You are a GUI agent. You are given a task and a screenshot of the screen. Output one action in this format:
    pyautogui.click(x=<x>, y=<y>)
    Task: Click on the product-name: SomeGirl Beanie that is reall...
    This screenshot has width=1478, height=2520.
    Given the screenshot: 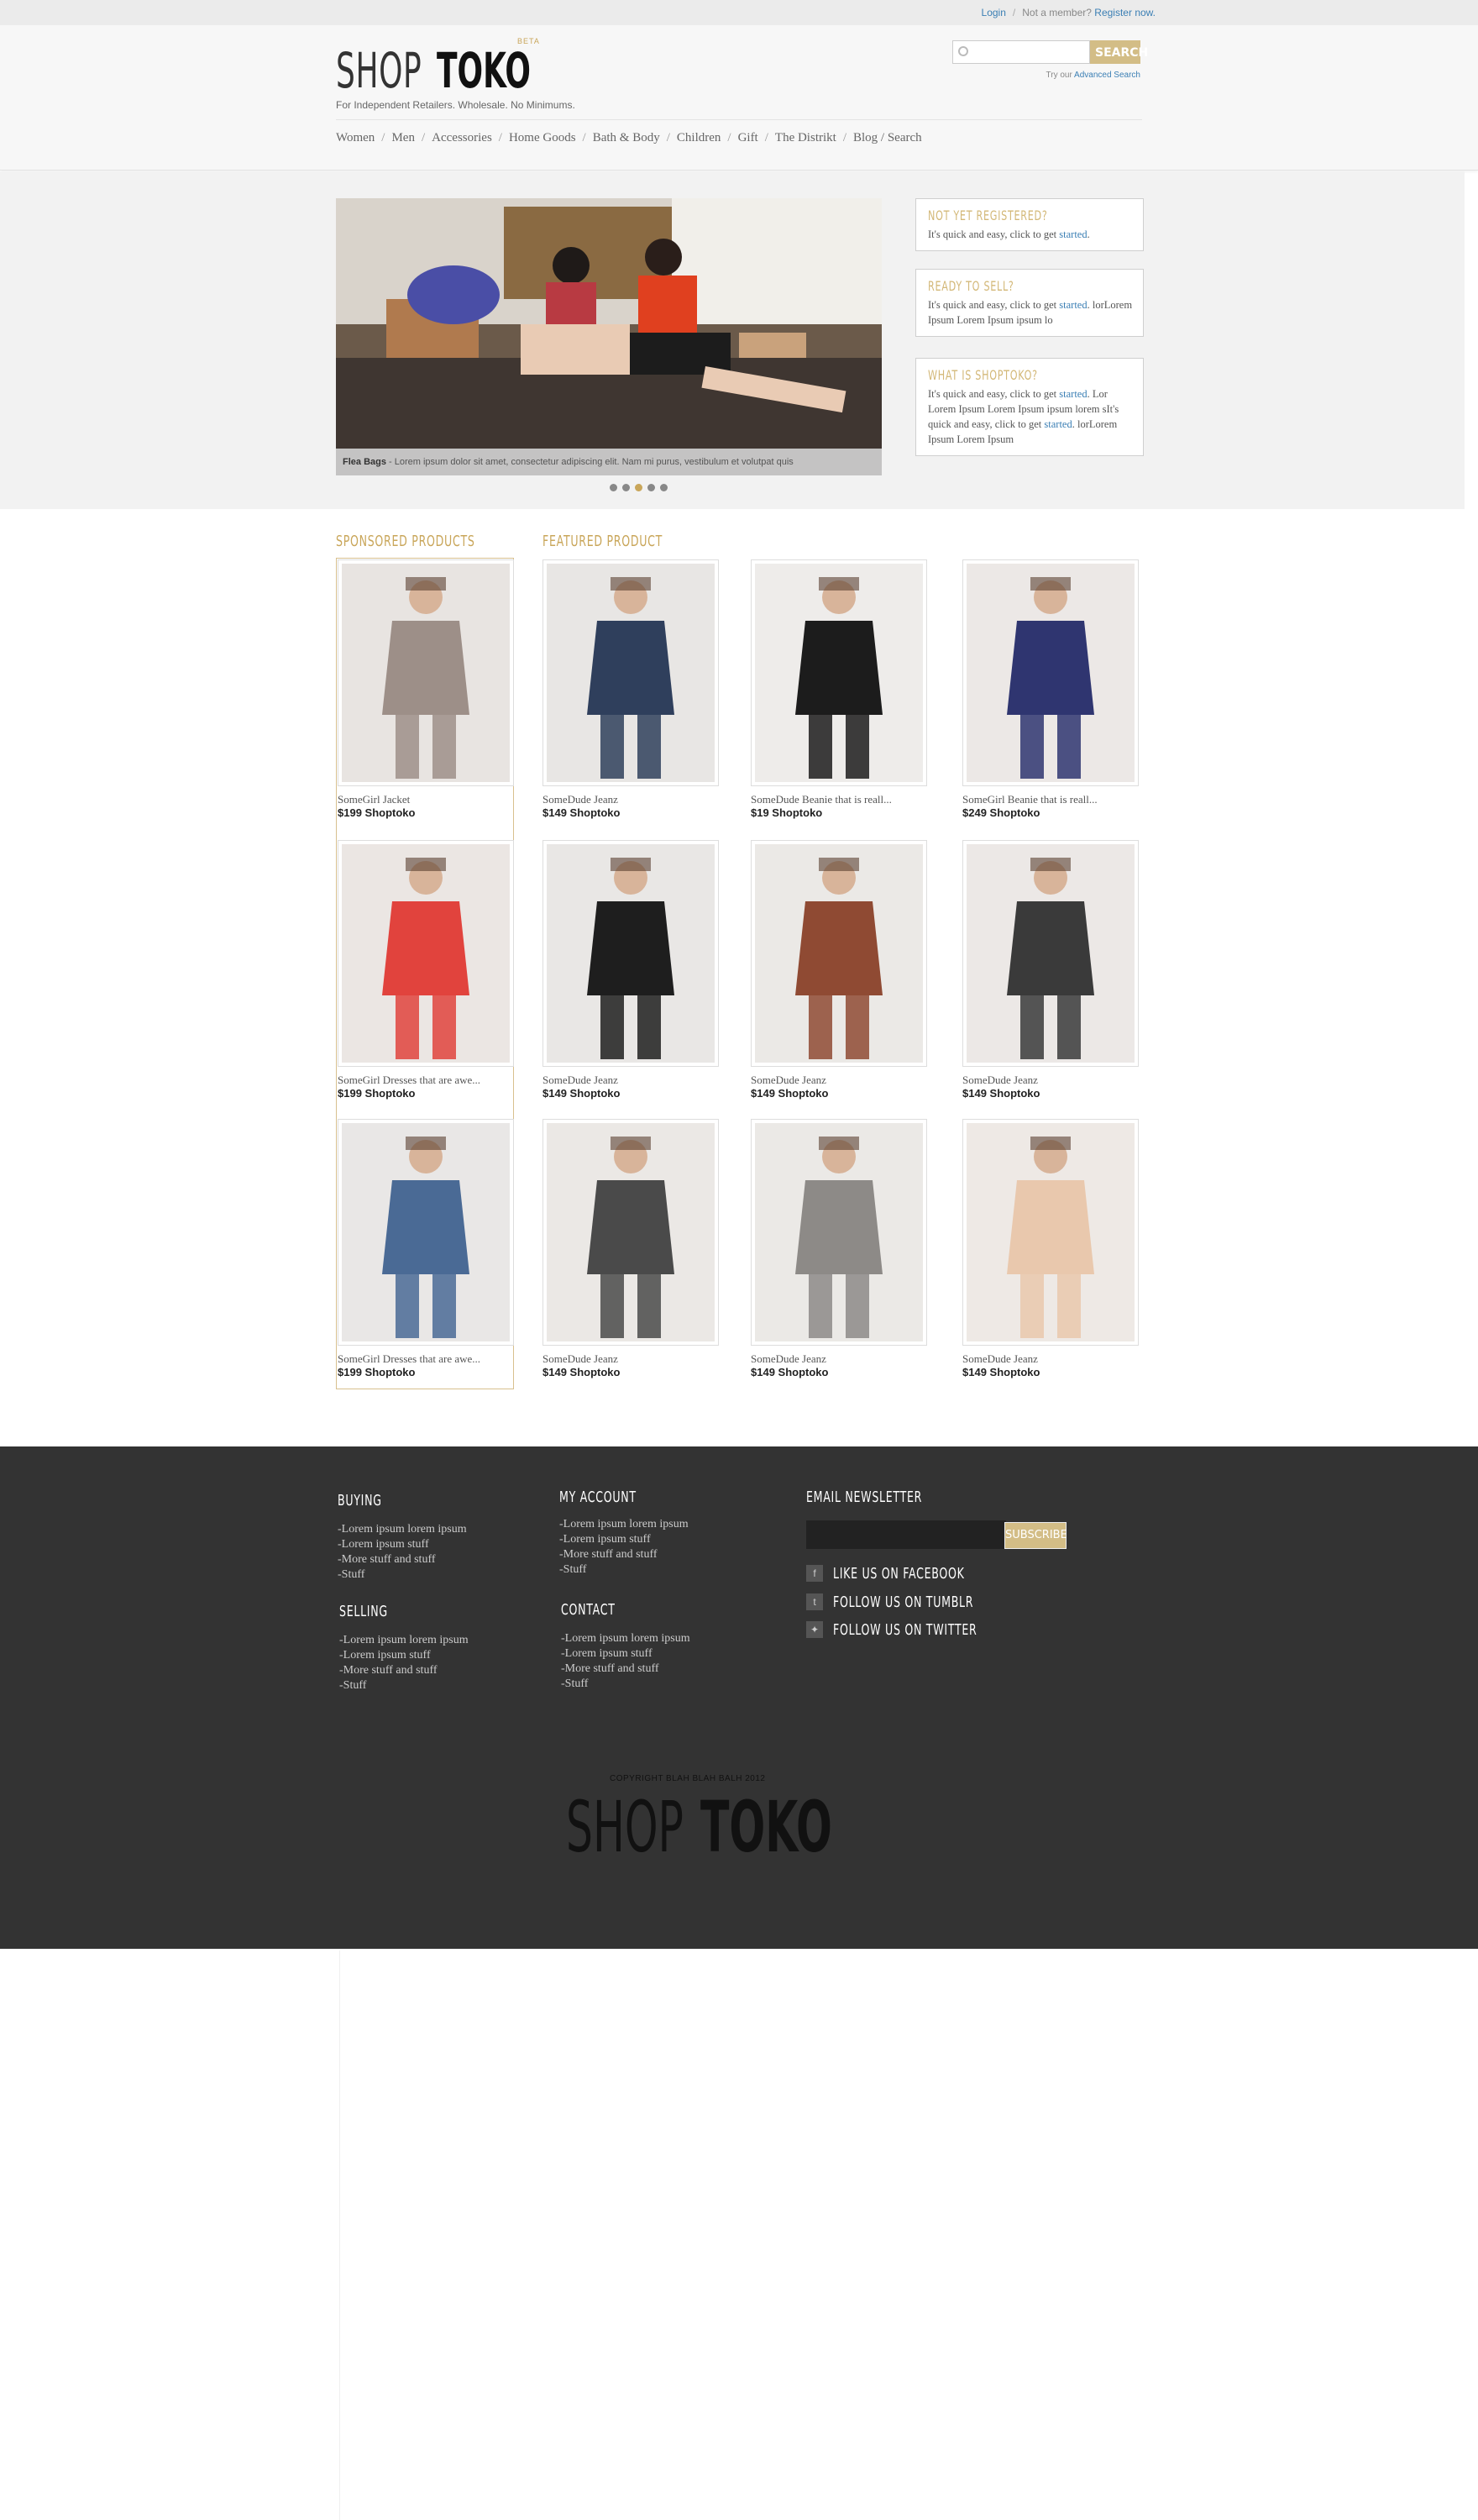 What is the action you would take?
    pyautogui.click(x=1050, y=799)
    